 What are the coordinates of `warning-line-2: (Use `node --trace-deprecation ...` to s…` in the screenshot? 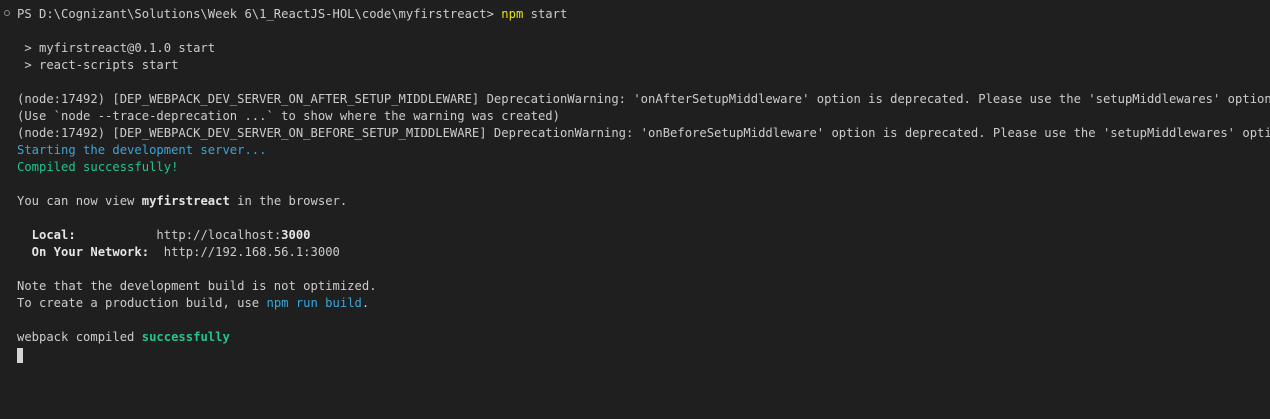 It's located at (288, 116).